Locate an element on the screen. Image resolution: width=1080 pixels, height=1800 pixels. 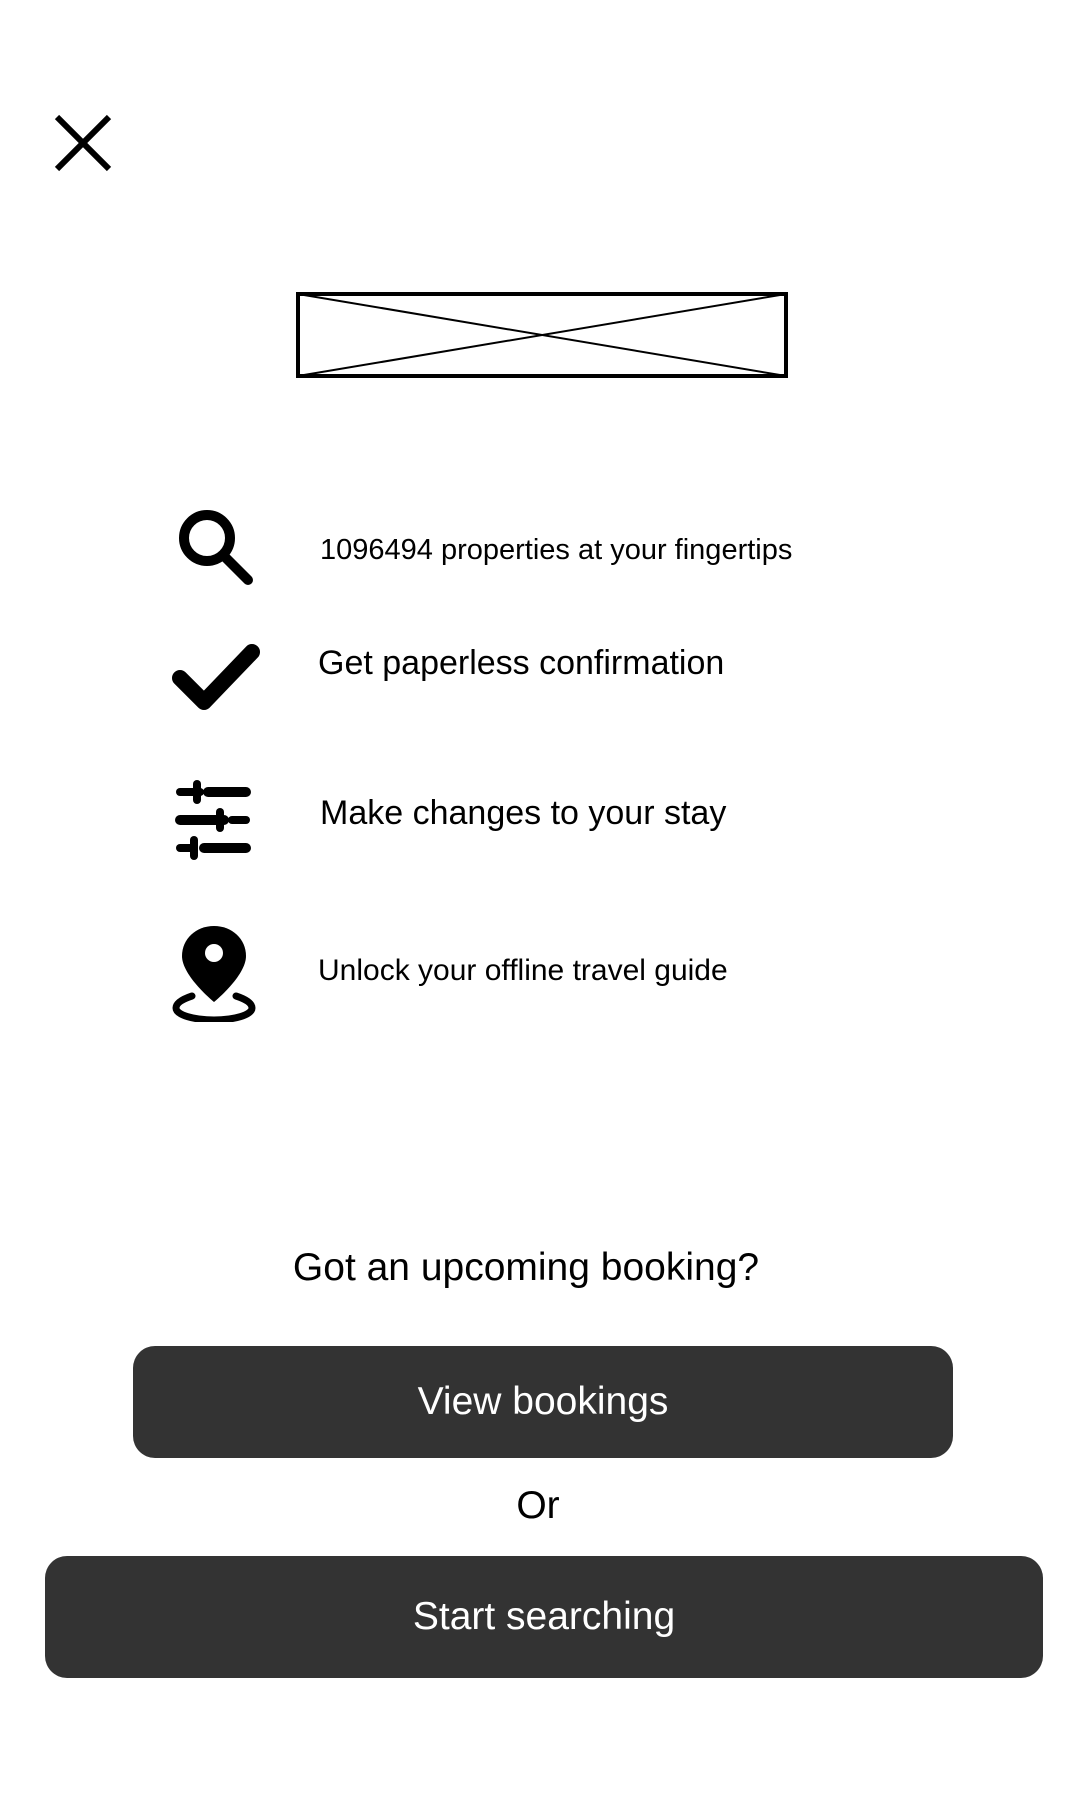
feature-label: Make changes to your stay is located at coordinates (523, 813).